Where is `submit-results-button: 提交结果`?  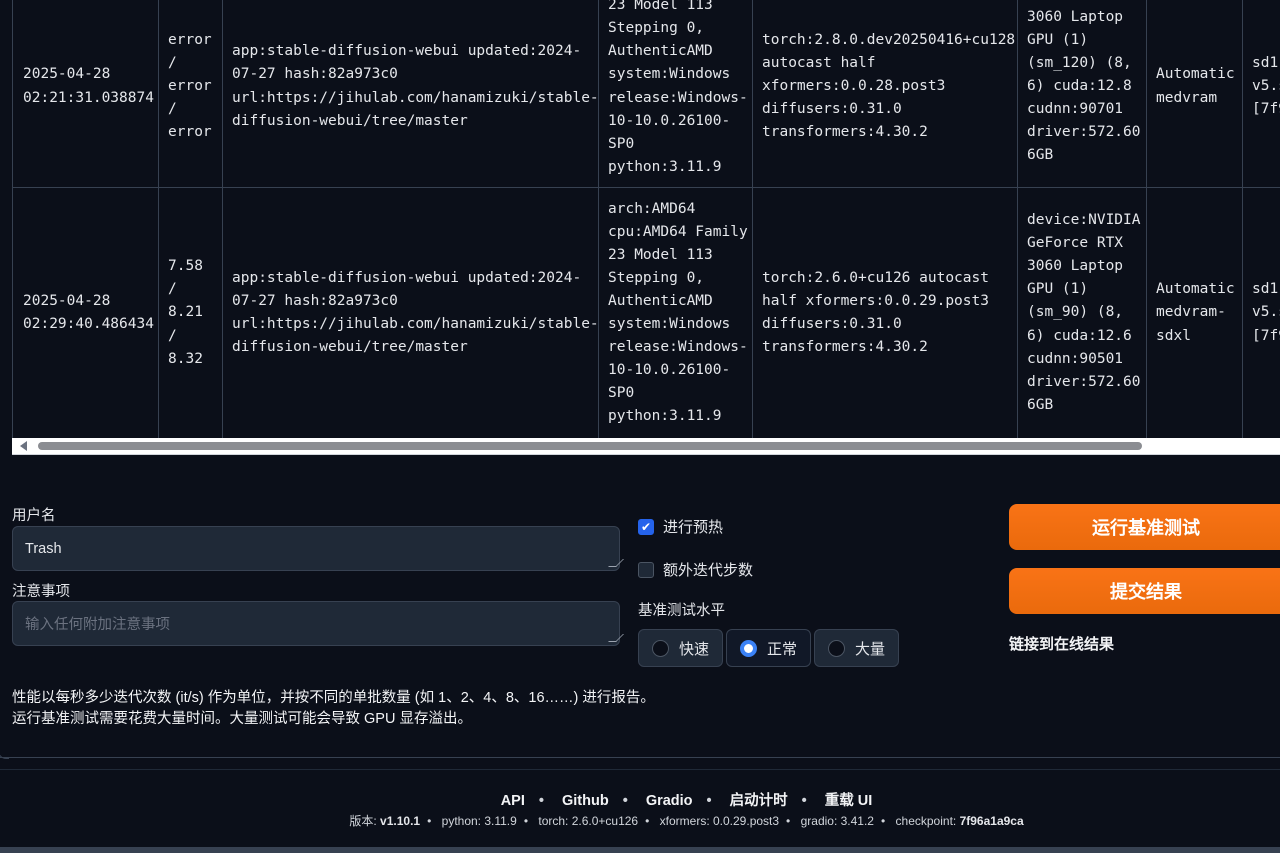 submit-results-button: 提交结果 is located at coordinates (1144, 591).